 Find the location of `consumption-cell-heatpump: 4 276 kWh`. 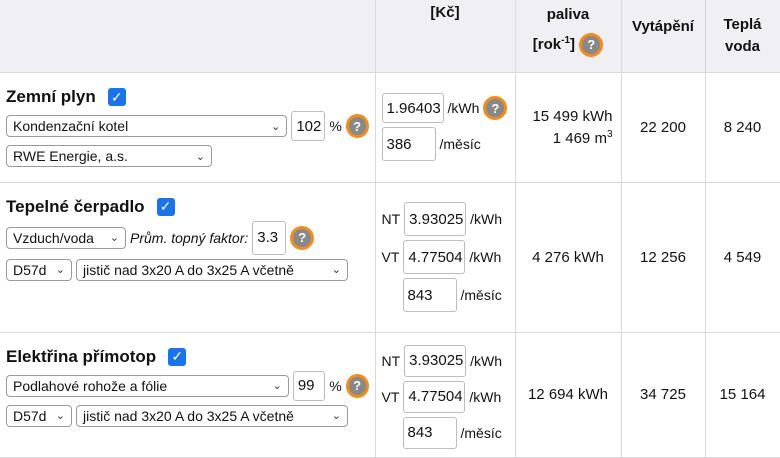

consumption-cell-heatpump: 4 276 kWh is located at coordinates (568, 257).